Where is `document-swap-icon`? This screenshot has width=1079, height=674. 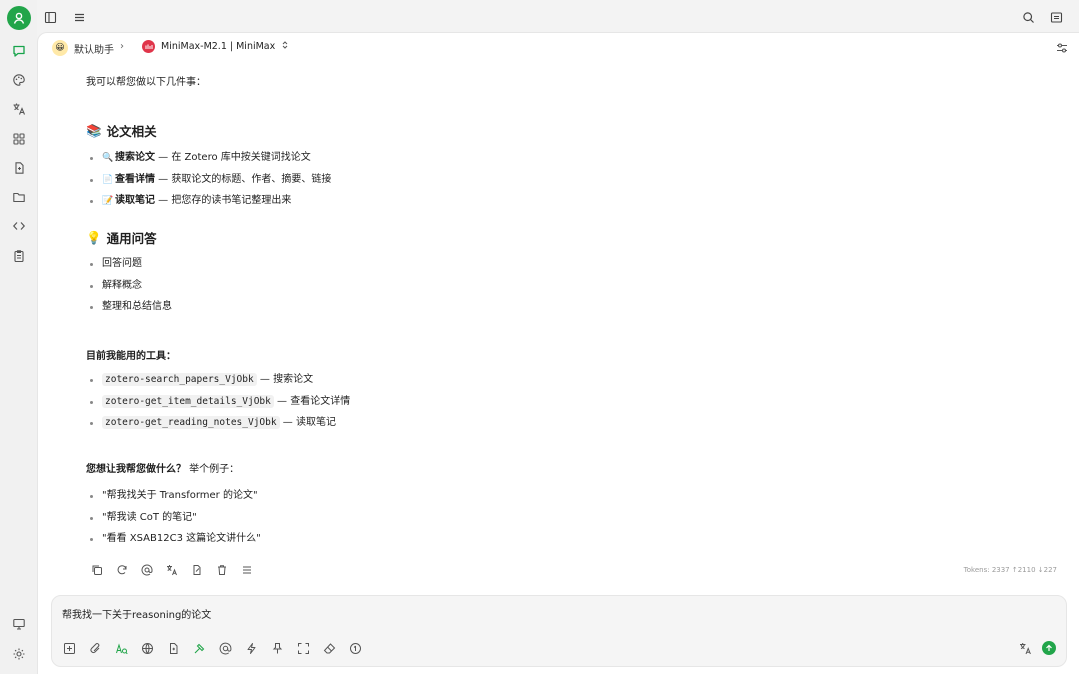
document-swap-icon is located at coordinates (18, 167).